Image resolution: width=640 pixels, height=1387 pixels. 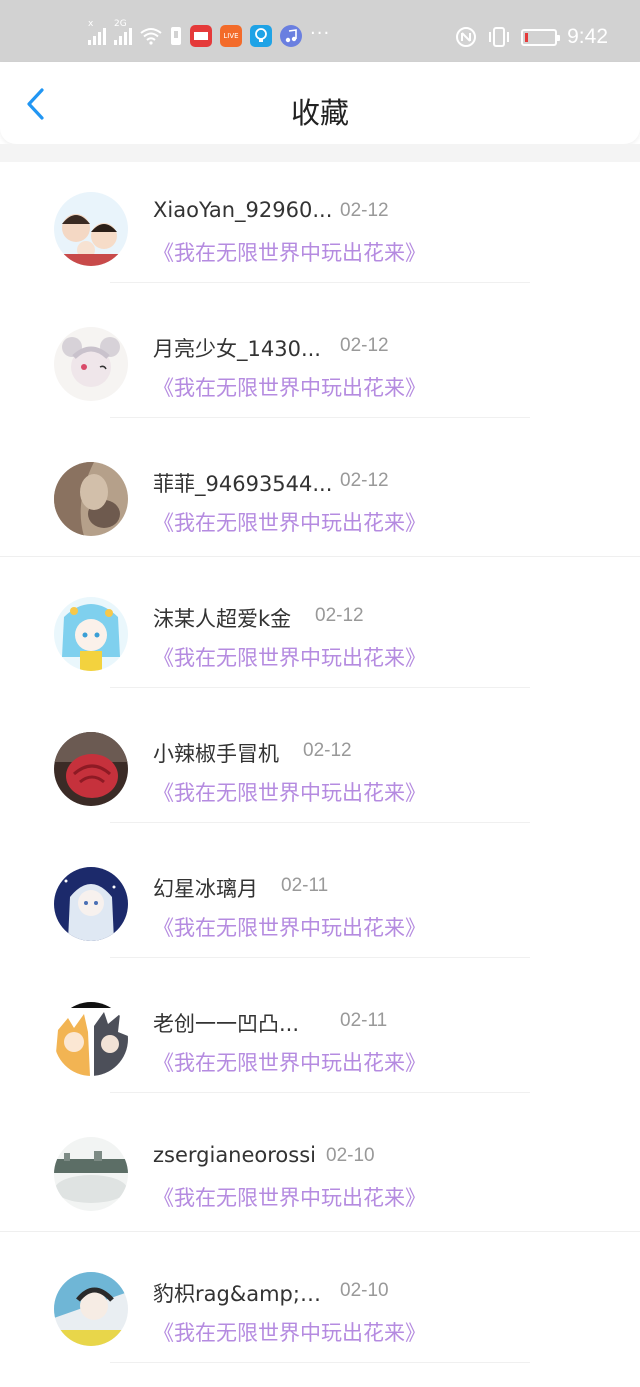 What do you see at coordinates (151, 36) in the screenshot?
I see `wifi-icon` at bounding box center [151, 36].